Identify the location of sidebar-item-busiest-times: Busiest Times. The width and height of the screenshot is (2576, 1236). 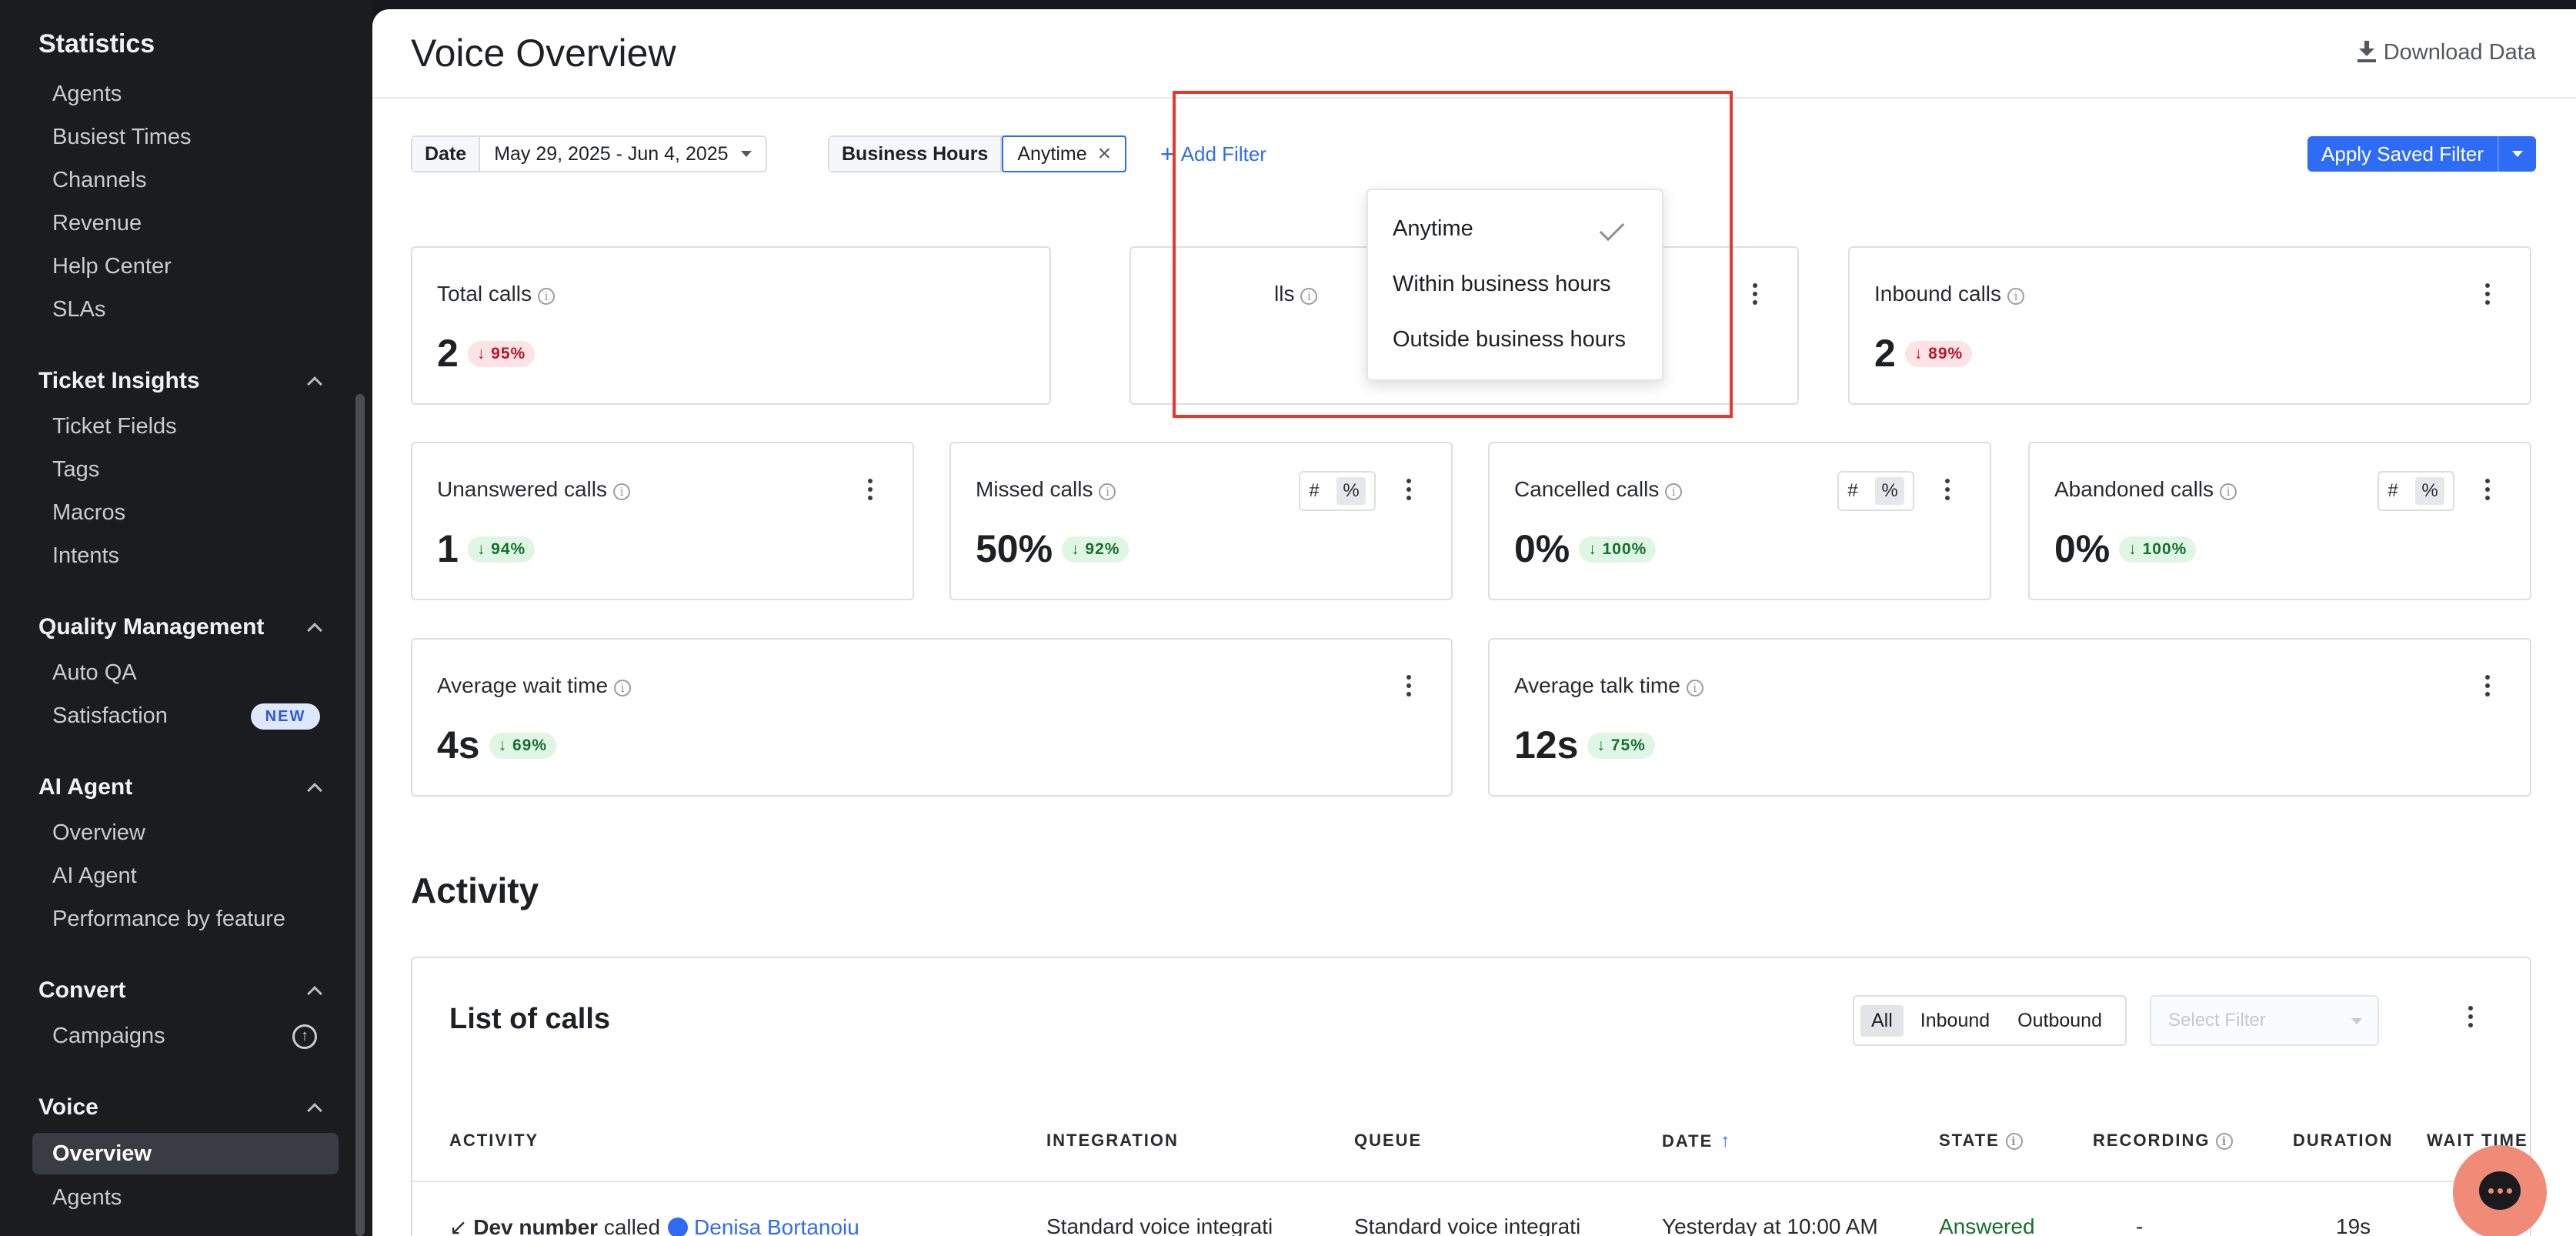
(122, 137).